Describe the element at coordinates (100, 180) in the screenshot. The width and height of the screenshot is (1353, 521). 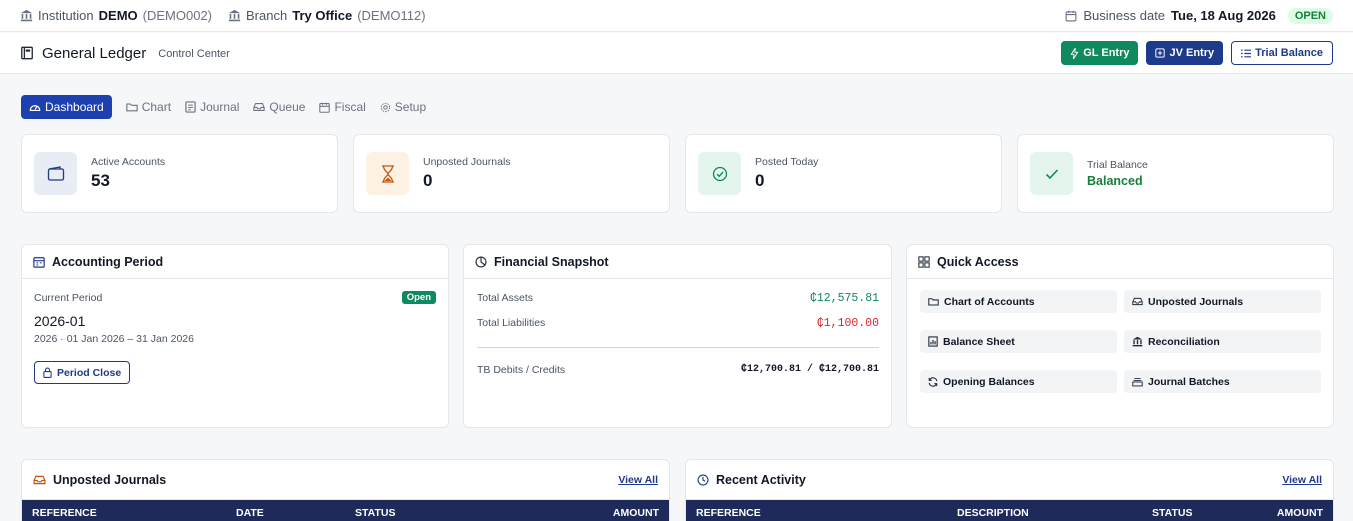
I see `kpi-value: 53` at that location.